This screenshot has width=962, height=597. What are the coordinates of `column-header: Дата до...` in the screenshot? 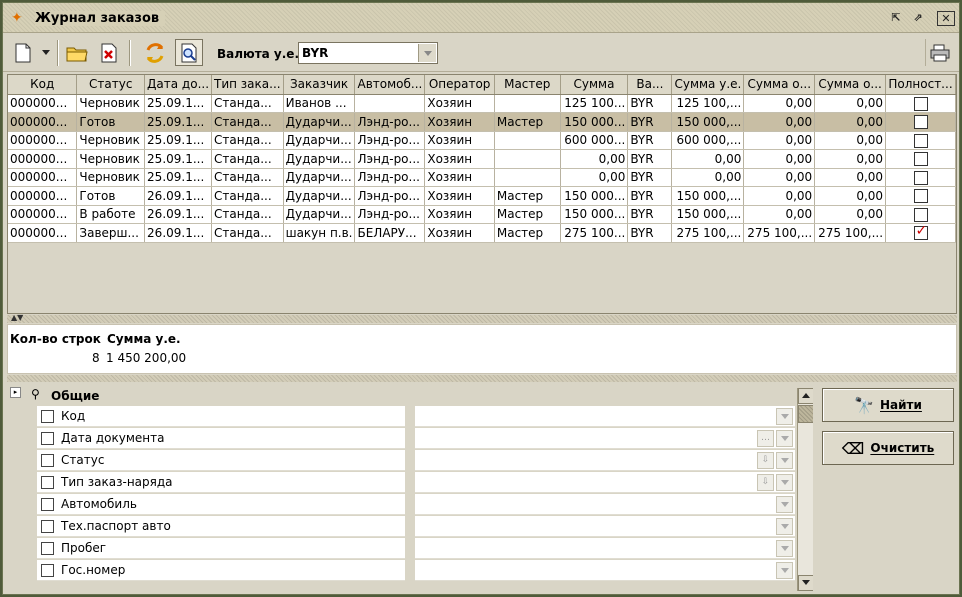 It's located at (178, 85).